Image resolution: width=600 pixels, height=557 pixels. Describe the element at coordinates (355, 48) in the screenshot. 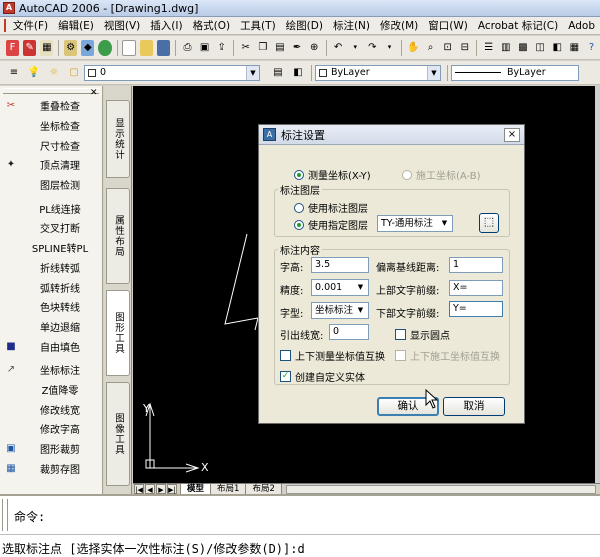

I see `undo-dropdown-icon: ▾` at that location.